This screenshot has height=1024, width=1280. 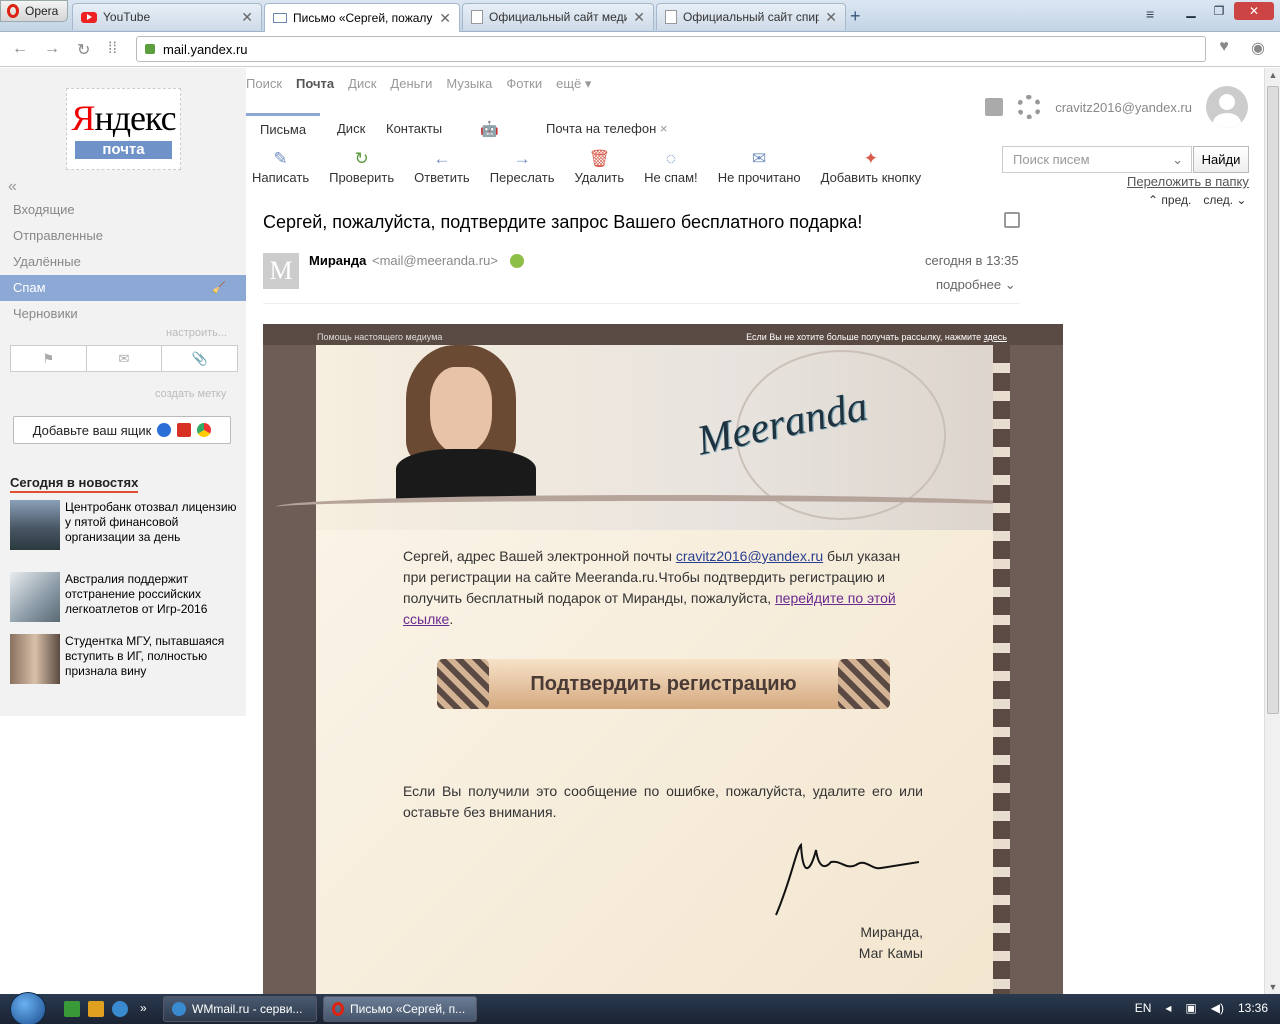 What do you see at coordinates (199, 358) in the screenshot?
I see `attachment-filter-icon: 📎` at bounding box center [199, 358].